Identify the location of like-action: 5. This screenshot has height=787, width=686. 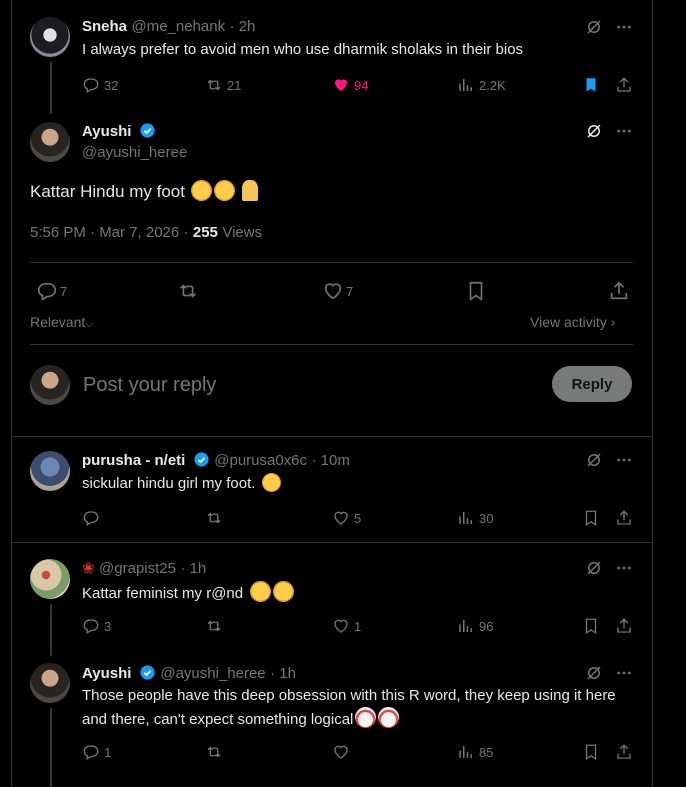
(346, 518).